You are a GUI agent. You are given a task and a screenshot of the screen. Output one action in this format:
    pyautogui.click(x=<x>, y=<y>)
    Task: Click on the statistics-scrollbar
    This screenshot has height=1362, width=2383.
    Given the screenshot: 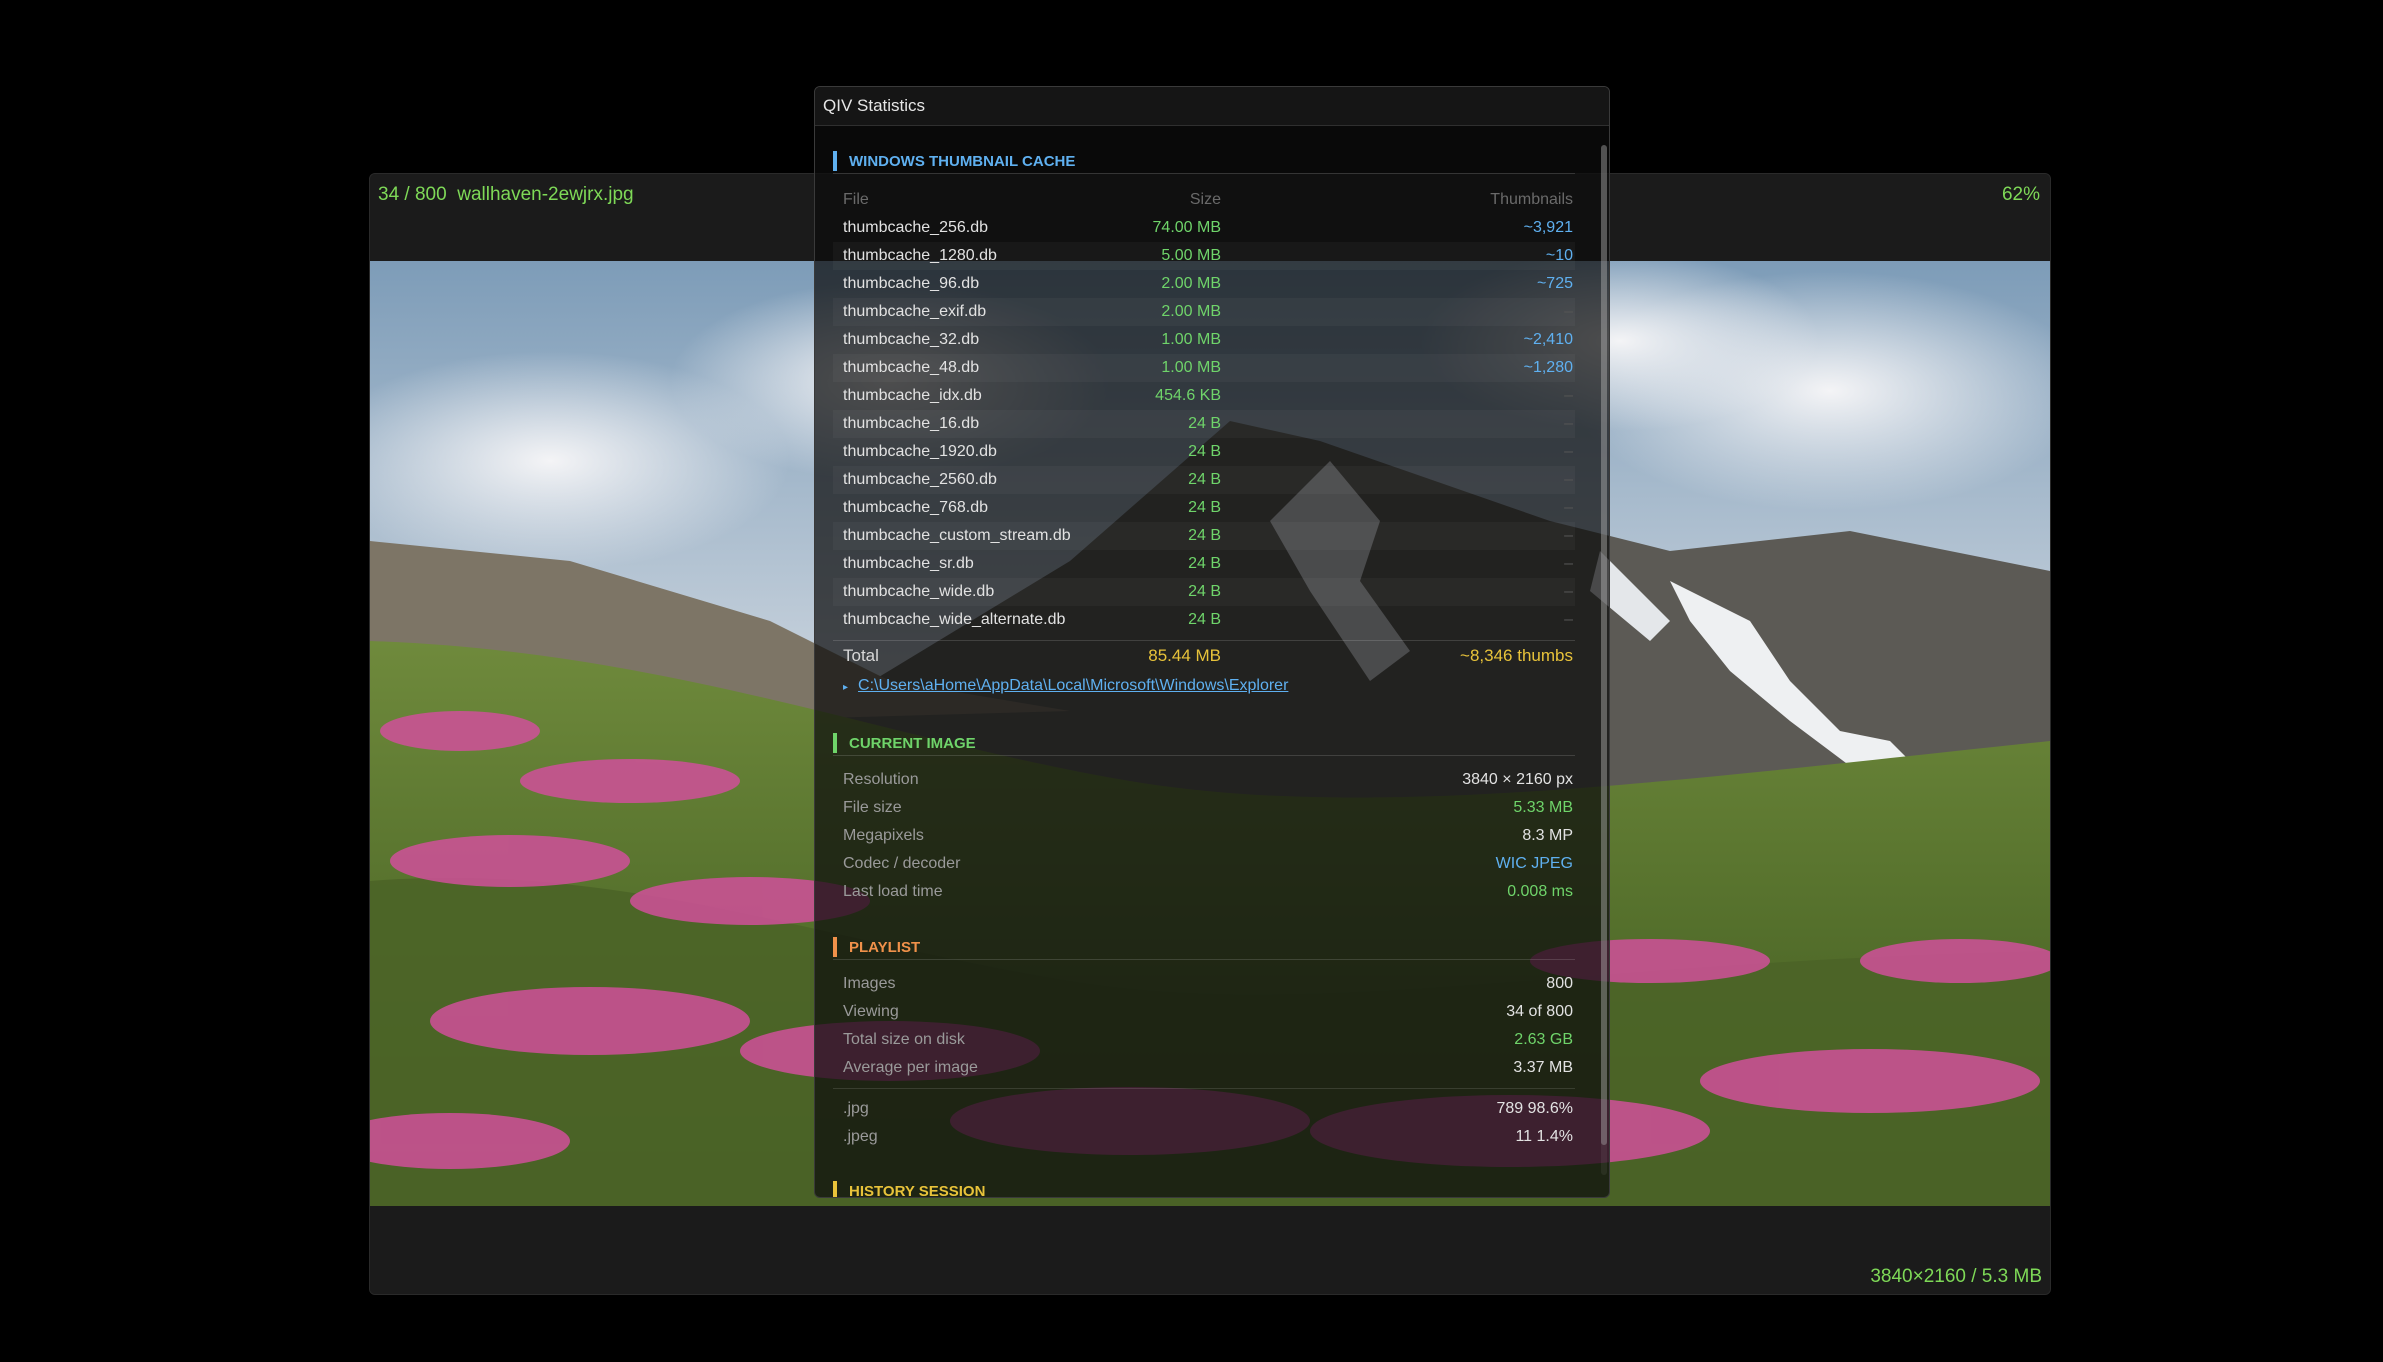 What is the action you would take?
    pyautogui.click(x=1604, y=660)
    